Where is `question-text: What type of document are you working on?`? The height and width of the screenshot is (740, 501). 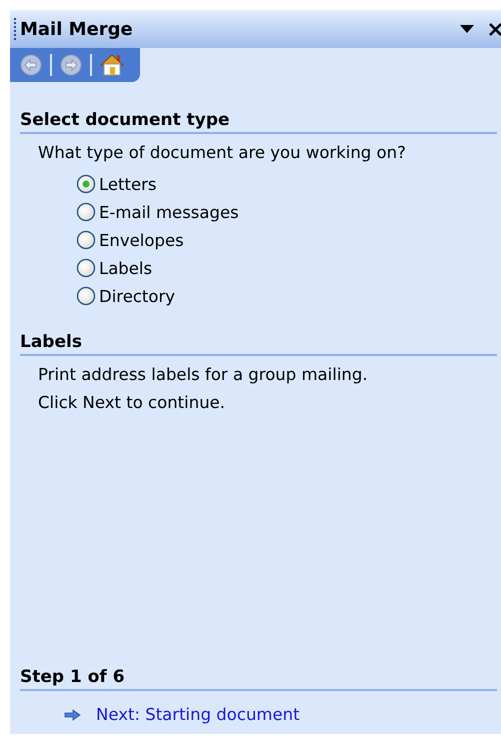
question-text: What type of document are you working on? is located at coordinates (222, 152).